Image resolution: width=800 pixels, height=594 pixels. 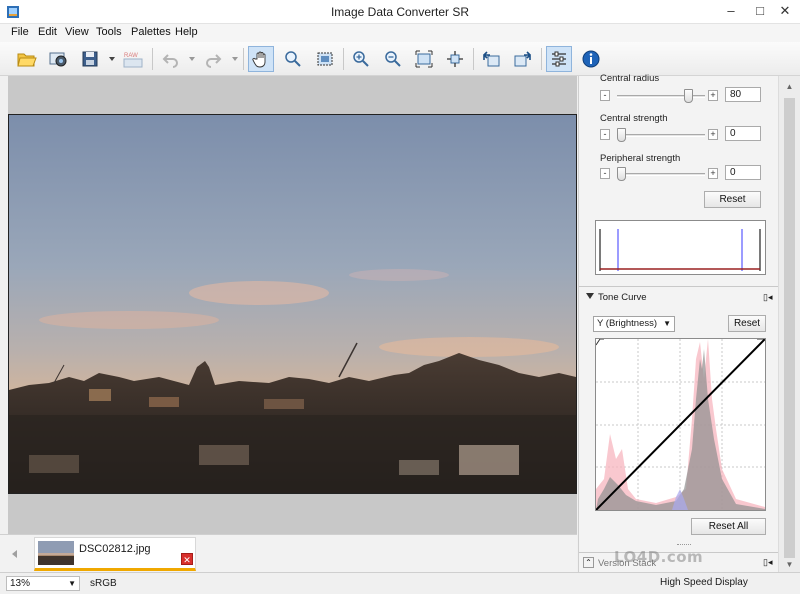 What do you see at coordinates (743, 94) in the screenshot?
I see `central-radius-value: 80` at bounding box center [743, 94].